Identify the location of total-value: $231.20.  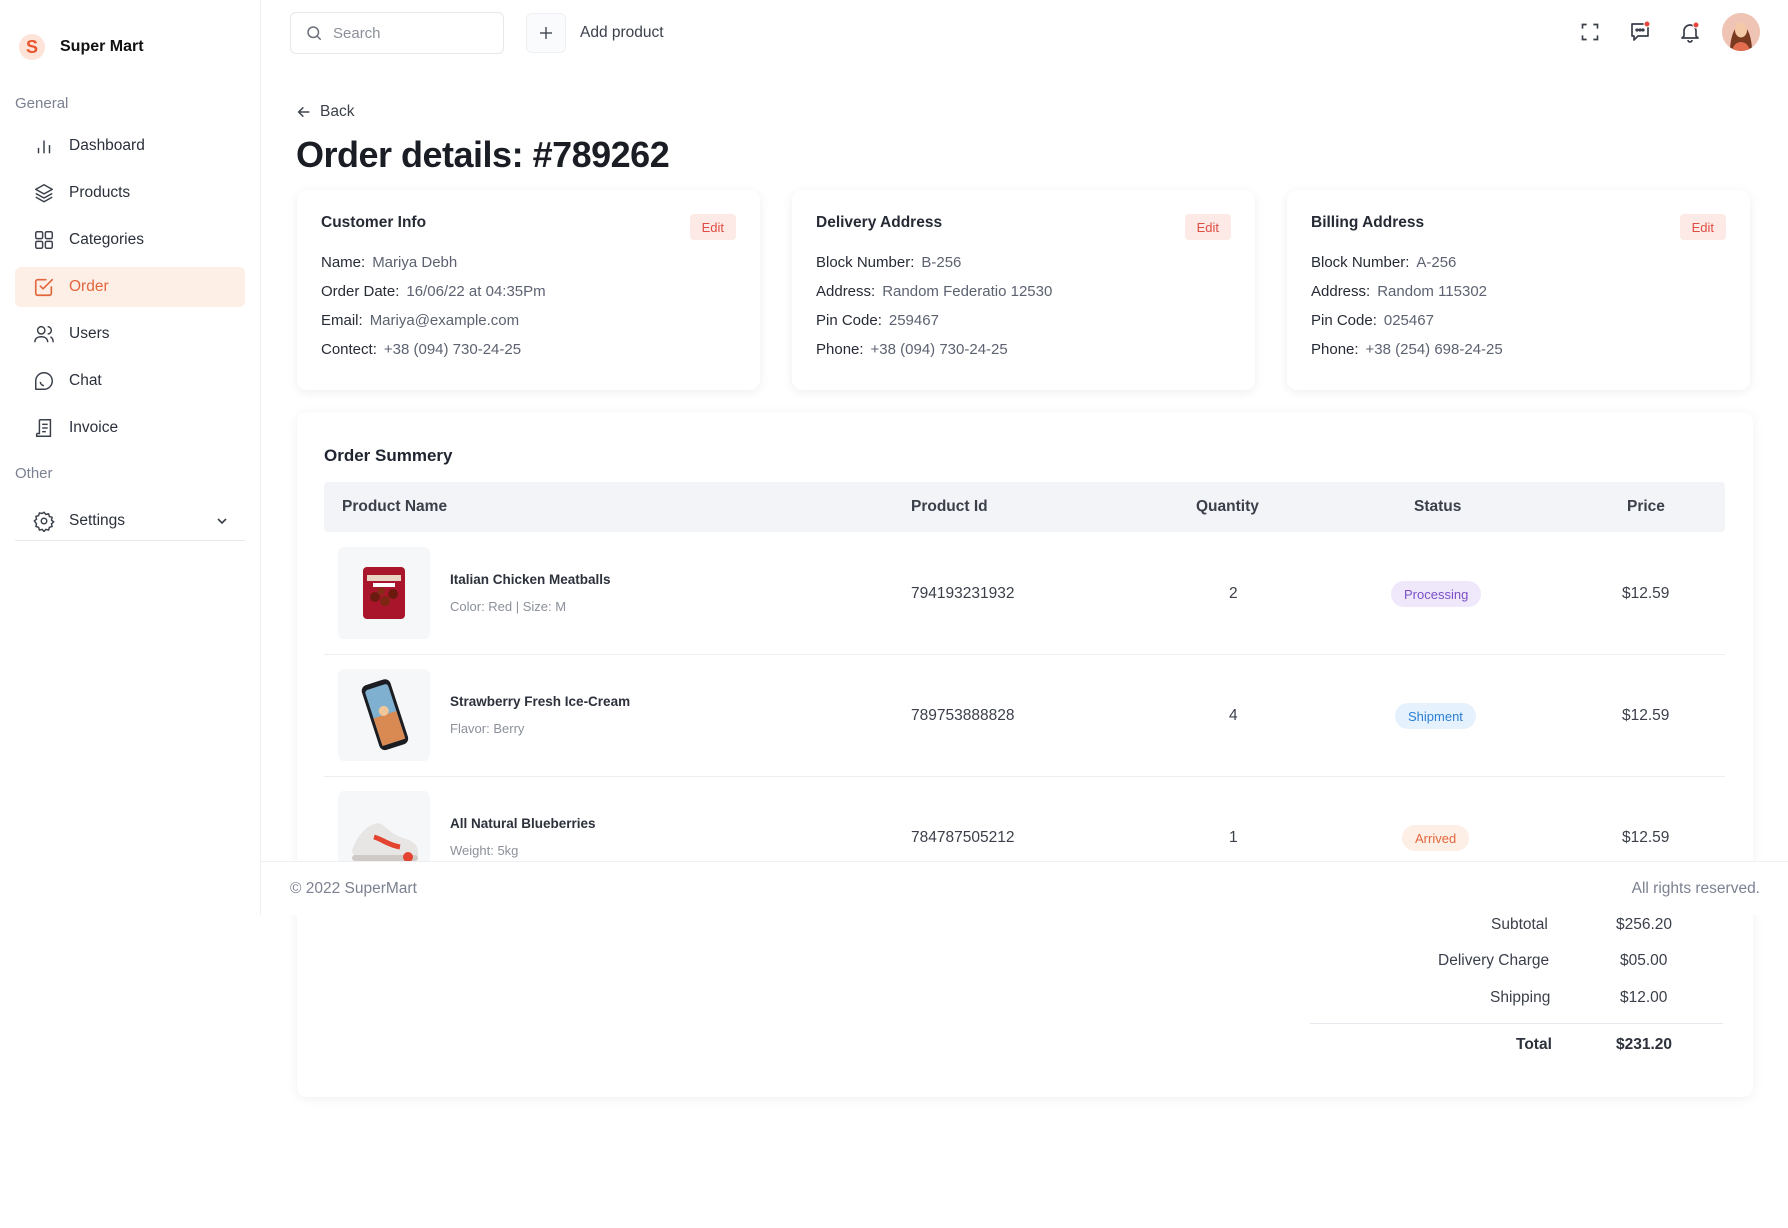
(1644, 1044).